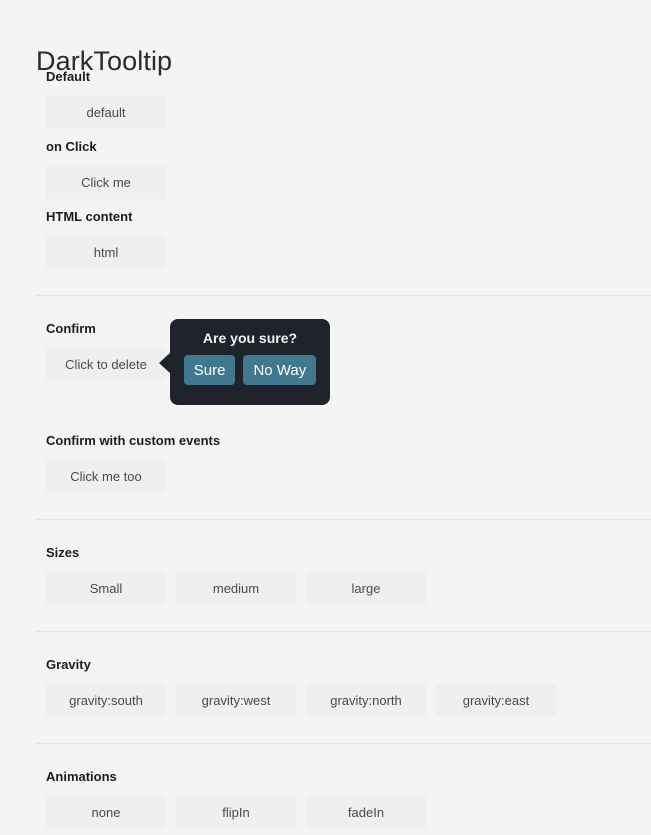 The width and height of the screenshot is (651, 835). I want to click on tooltip-demo-button-small: Small, so click(106, 588).